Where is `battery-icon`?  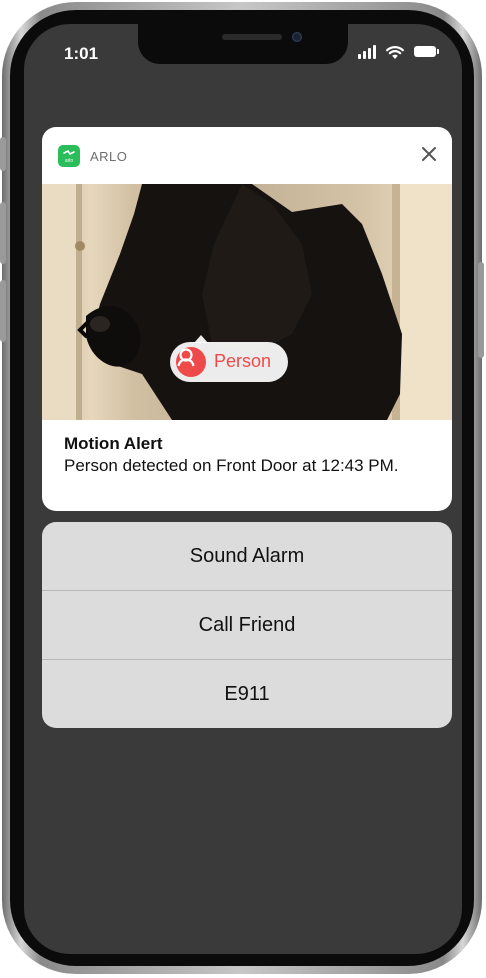 battery-icon is located at coordinates (426, 51).